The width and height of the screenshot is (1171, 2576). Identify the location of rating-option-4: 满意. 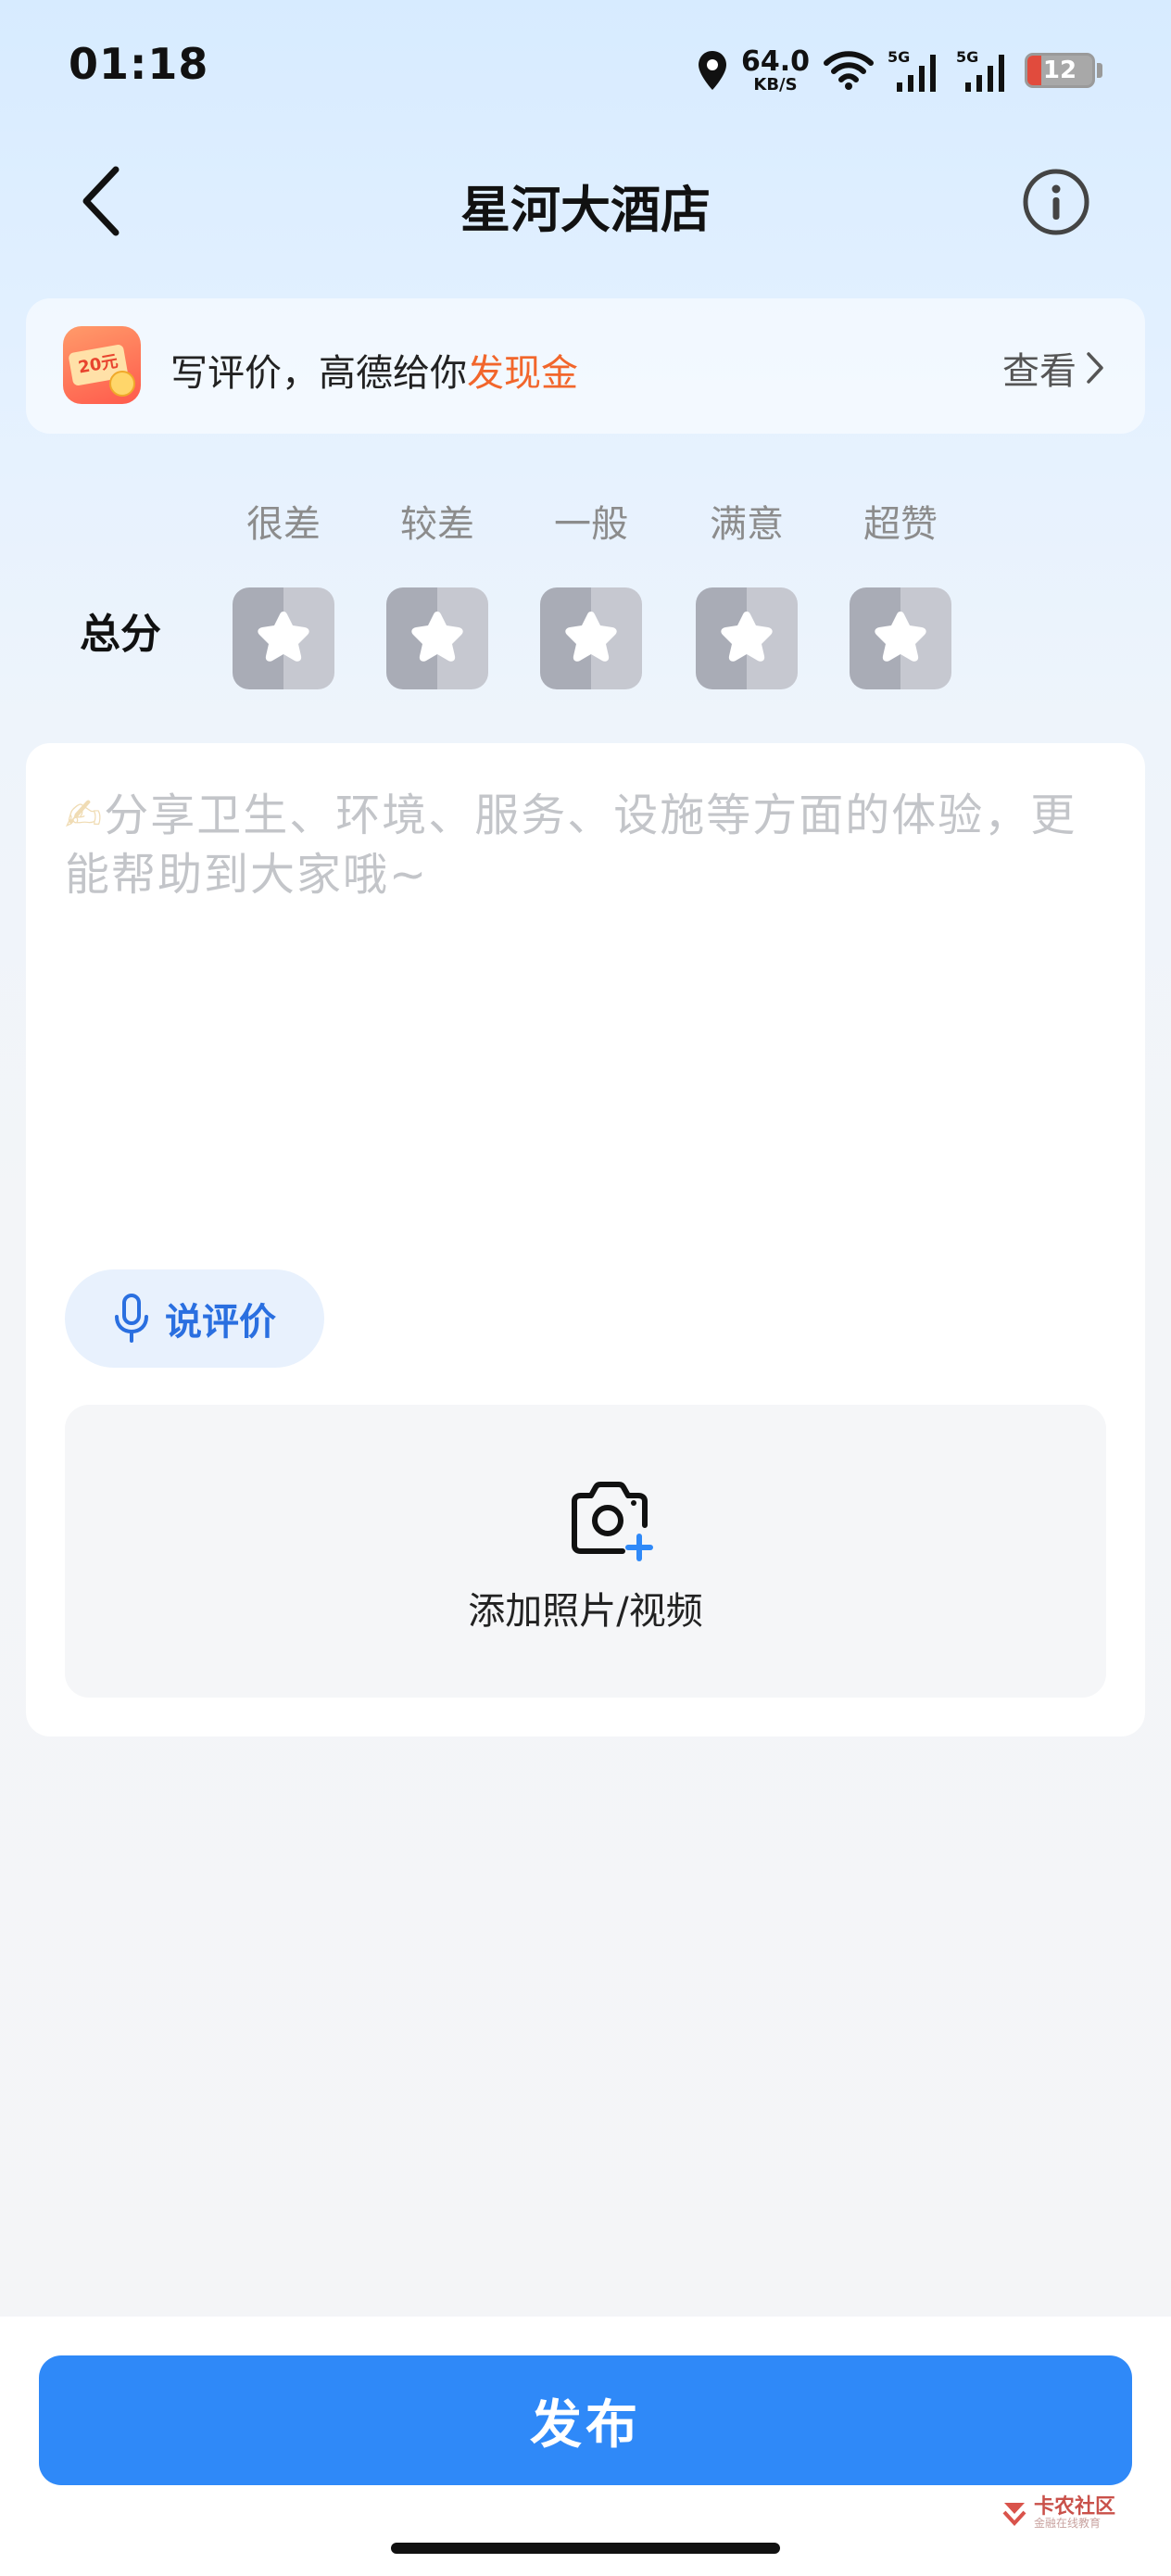
(747, 594).